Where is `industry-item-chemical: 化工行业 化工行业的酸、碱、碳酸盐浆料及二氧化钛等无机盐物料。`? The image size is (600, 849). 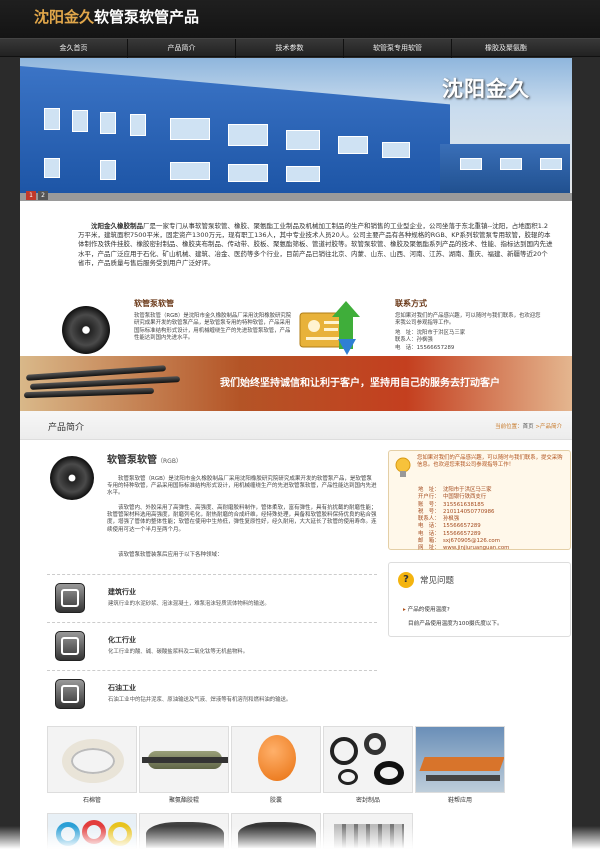 industry-item-chemical: 化工行业 化工行业的酸、碱、碳酸盐浆料及二氧化钛等无机盐物料。 is located at coordinates (212, 645).